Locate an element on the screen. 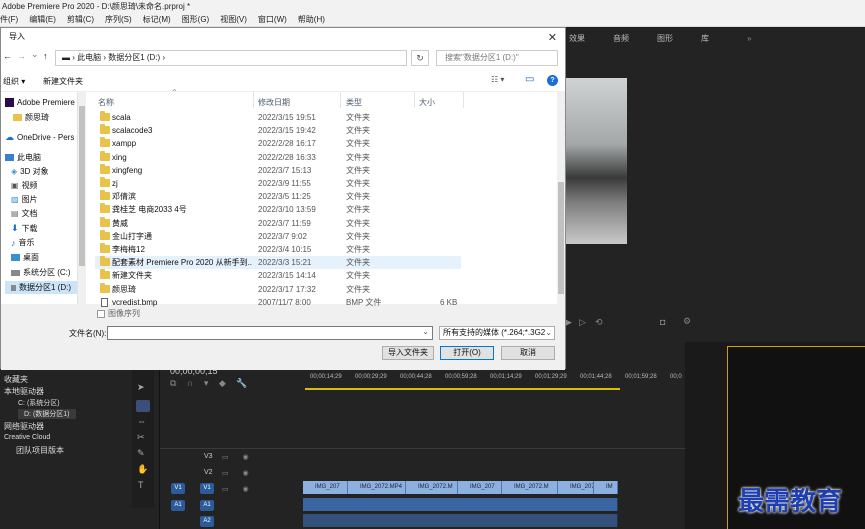 This screenshot has width=865, height=529. menu-item-4: 标记(M) is located at coordinates (157, 19).